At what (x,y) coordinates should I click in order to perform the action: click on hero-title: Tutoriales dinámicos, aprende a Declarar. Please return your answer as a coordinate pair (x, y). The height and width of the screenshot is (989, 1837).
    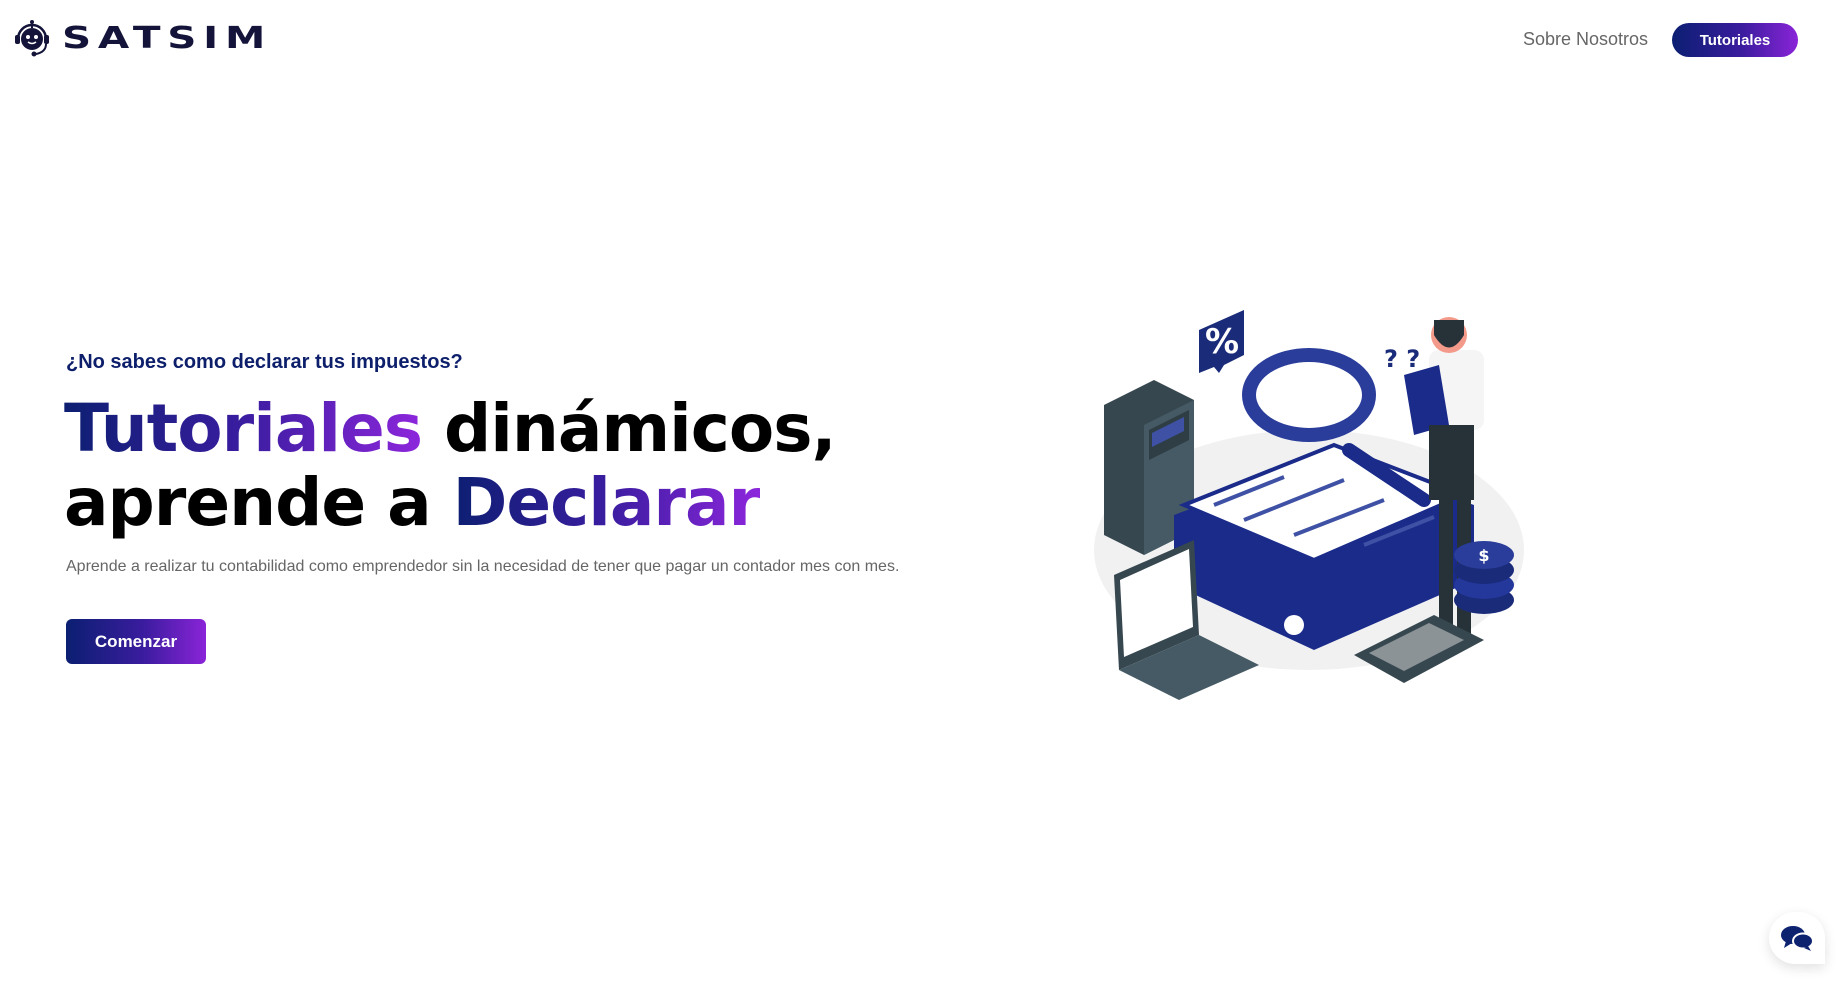
    Looking at the image, I should click on (450, 465).